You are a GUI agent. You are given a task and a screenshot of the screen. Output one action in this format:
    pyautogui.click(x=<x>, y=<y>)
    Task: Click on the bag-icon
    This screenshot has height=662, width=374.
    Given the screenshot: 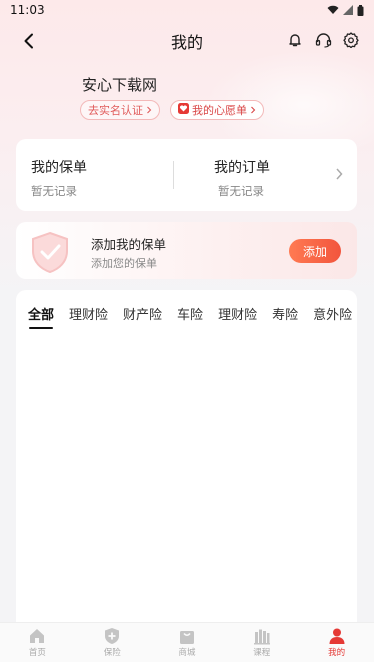 What is the action you would take?
    pyautogui.click(x=186, y=637)
    